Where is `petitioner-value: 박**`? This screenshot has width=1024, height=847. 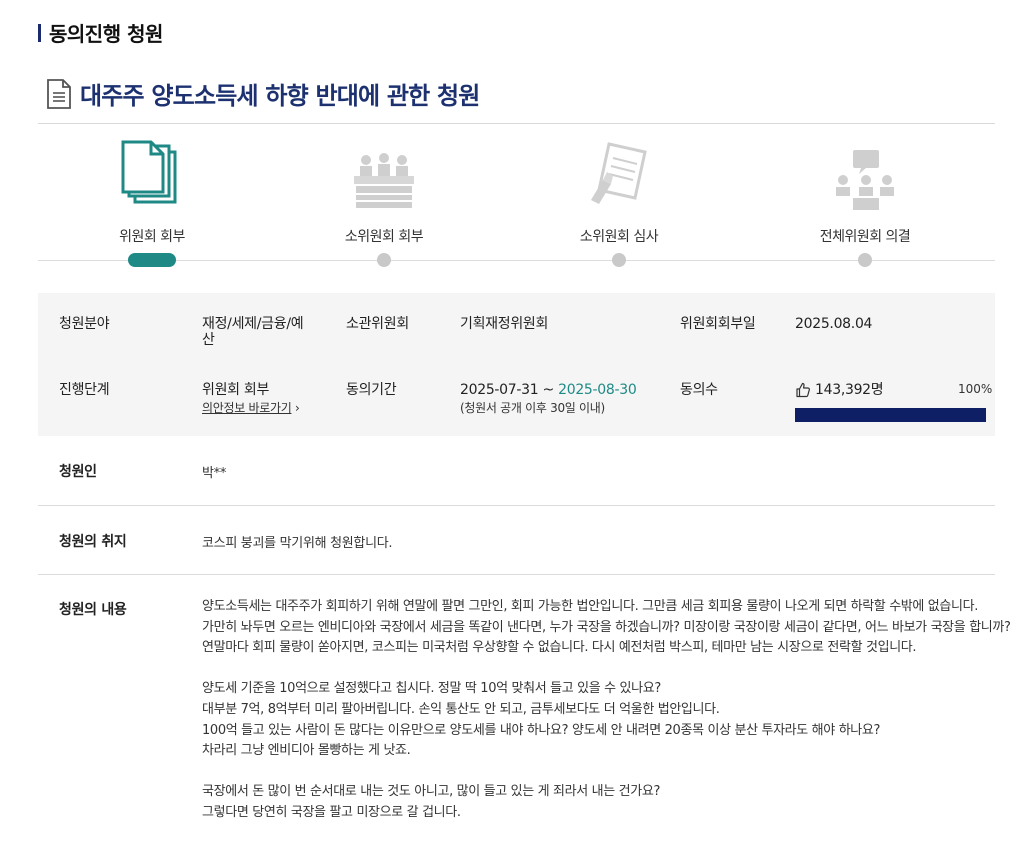
petitioner-value: 박** is located at coordinates (214, 473).